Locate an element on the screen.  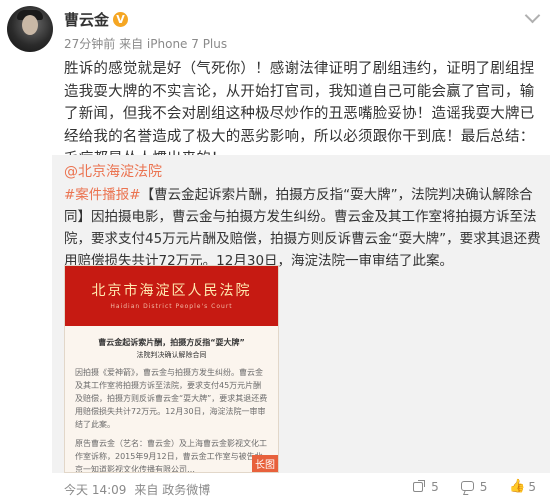
court-name-en: Haidian District People's Court is located at coordinates (171, 306).